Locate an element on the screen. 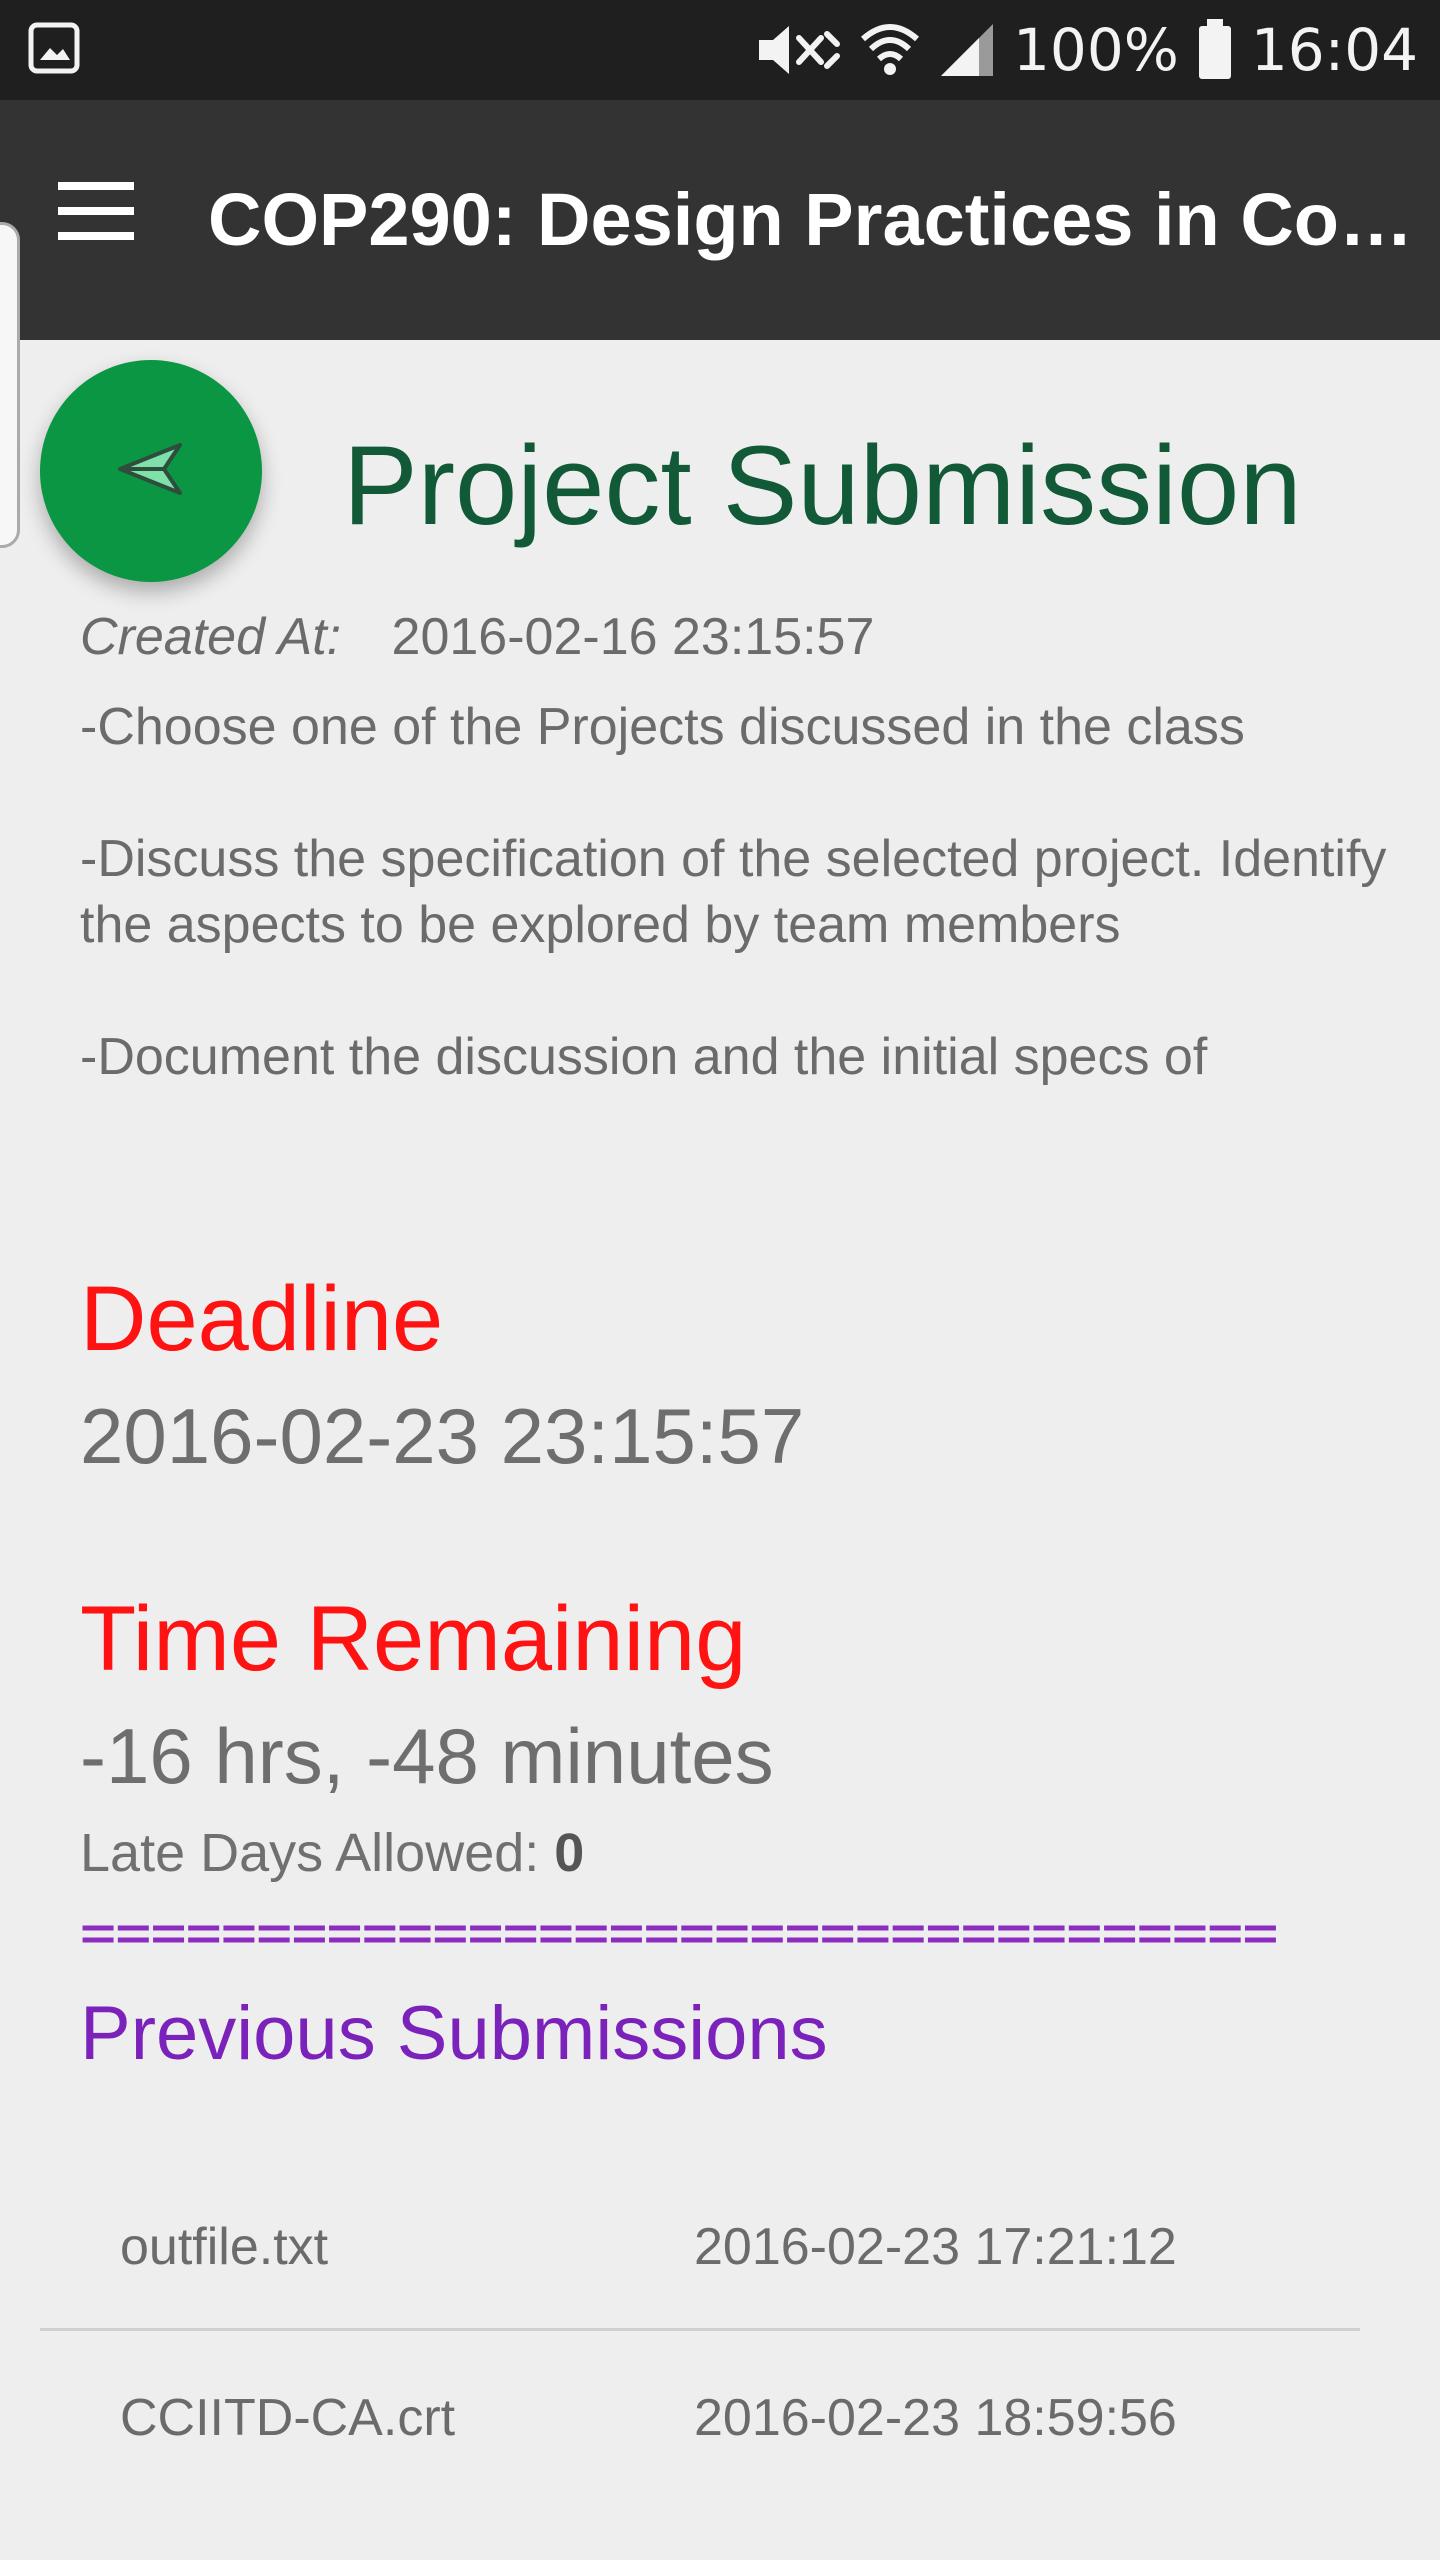  late-days-label: Late Days Allowed: is located at coordinates (310, 1853).